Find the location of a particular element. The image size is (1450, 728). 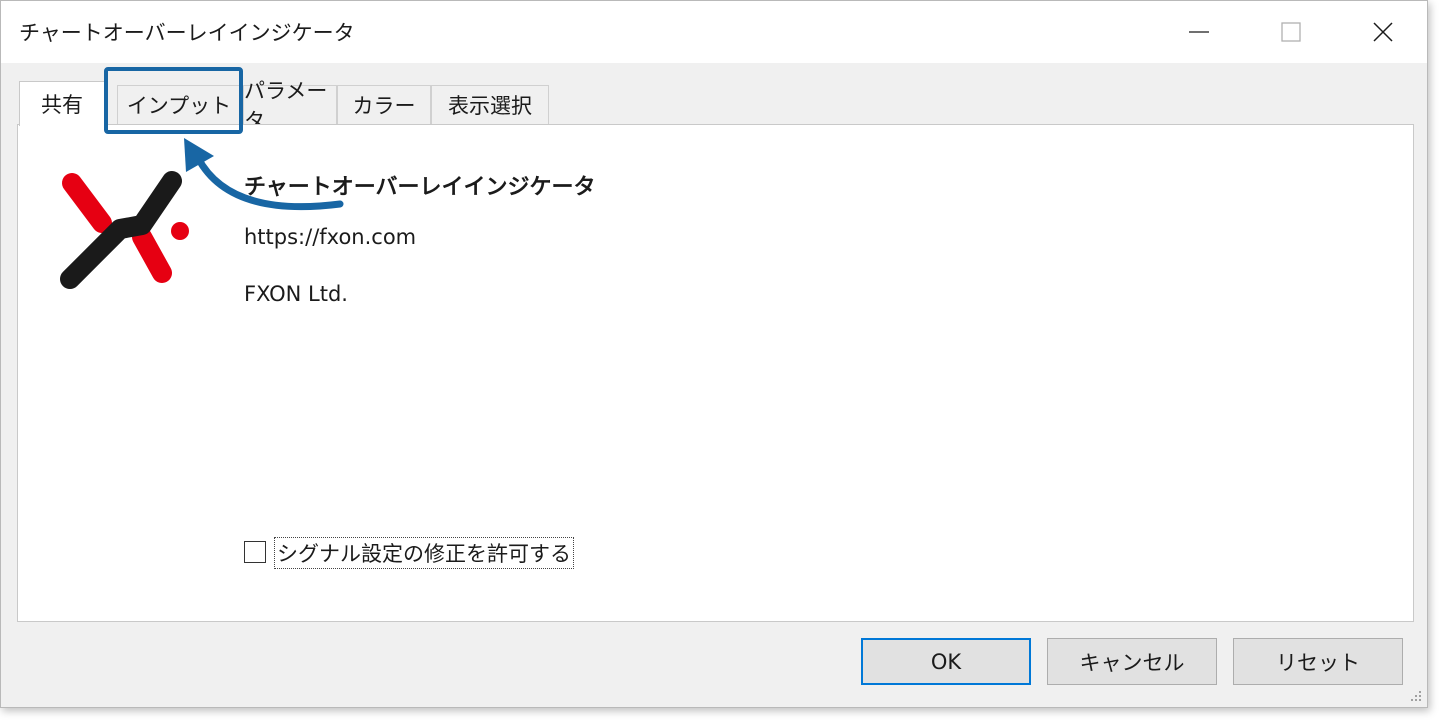

tab-parameters: パラメータ is located at coordinates (290, 106).